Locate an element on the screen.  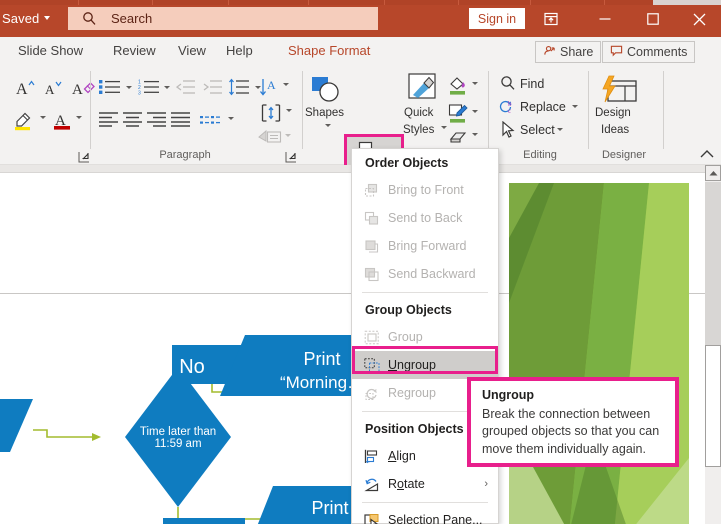
menu-item-send-to-back: Send to Back is located at coordinates (425, 218).